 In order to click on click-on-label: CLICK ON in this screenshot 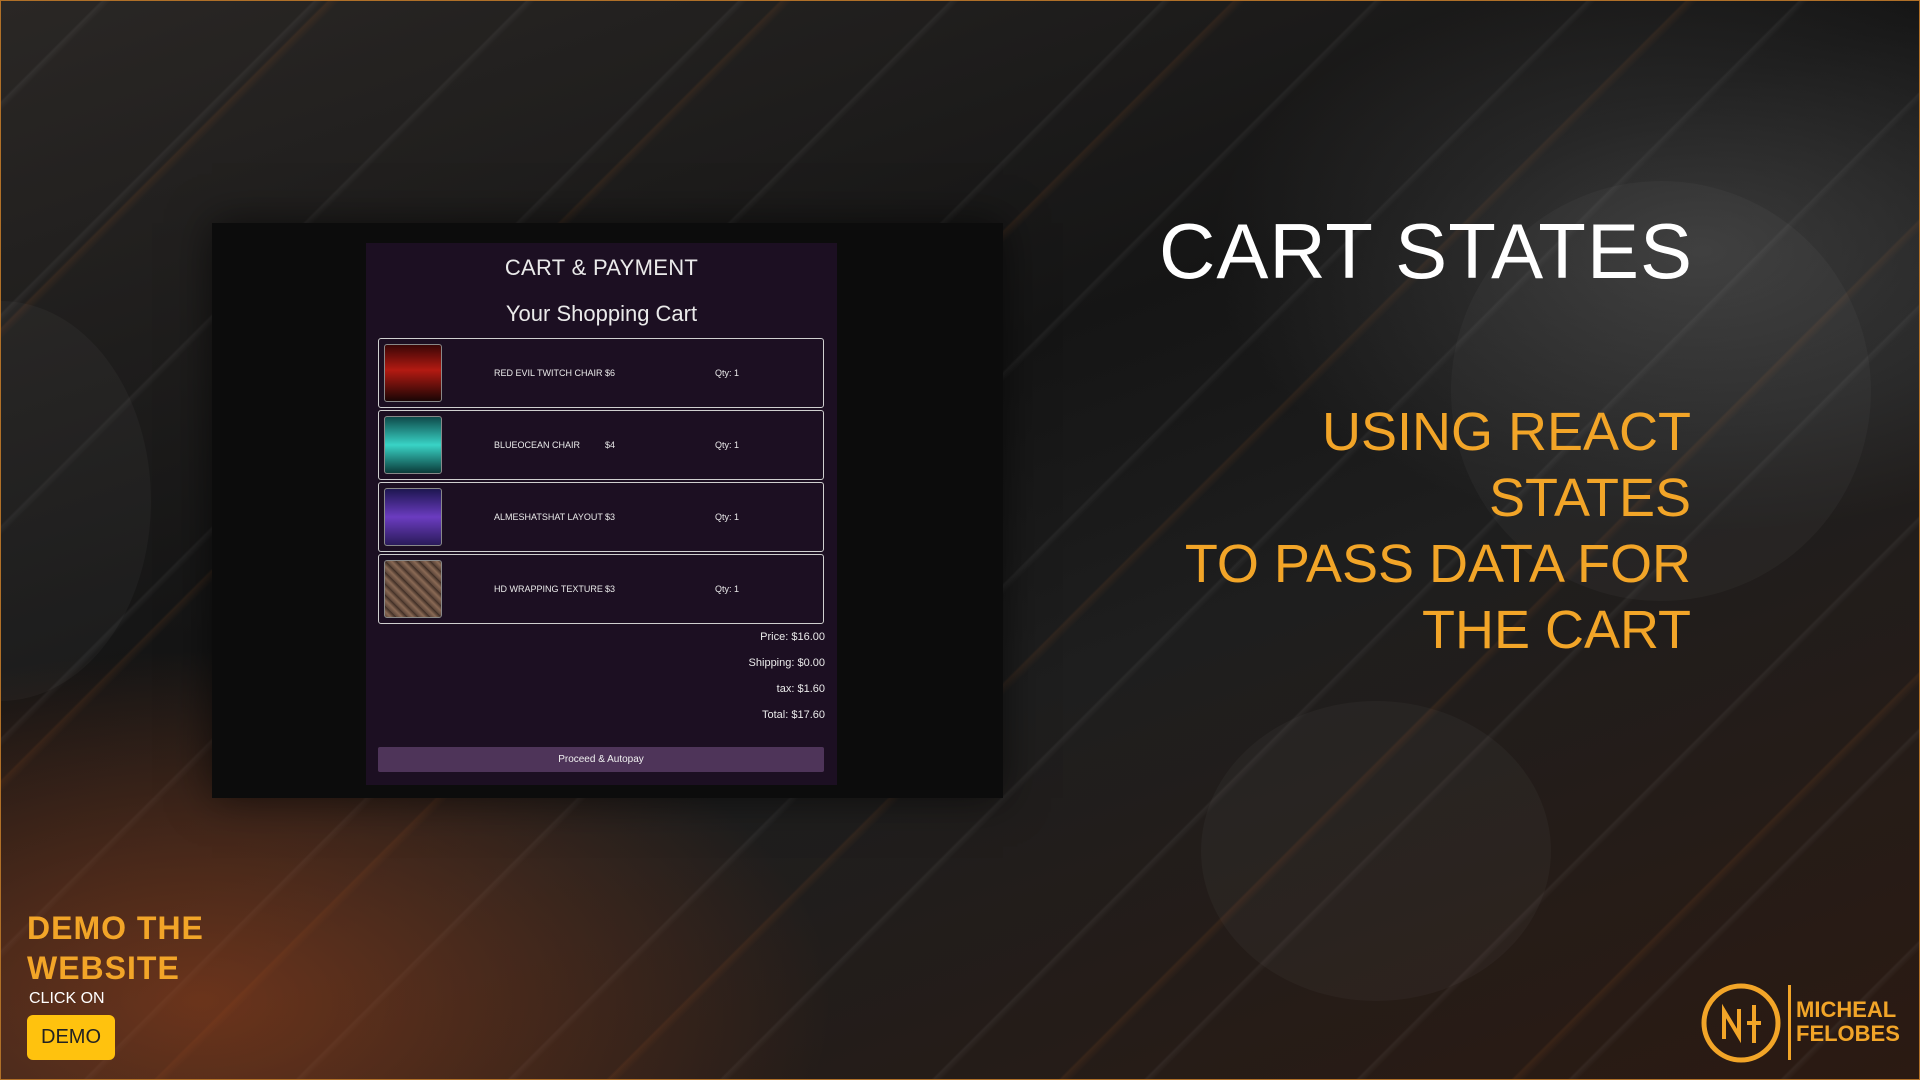, I will do `click(67, 998)`.